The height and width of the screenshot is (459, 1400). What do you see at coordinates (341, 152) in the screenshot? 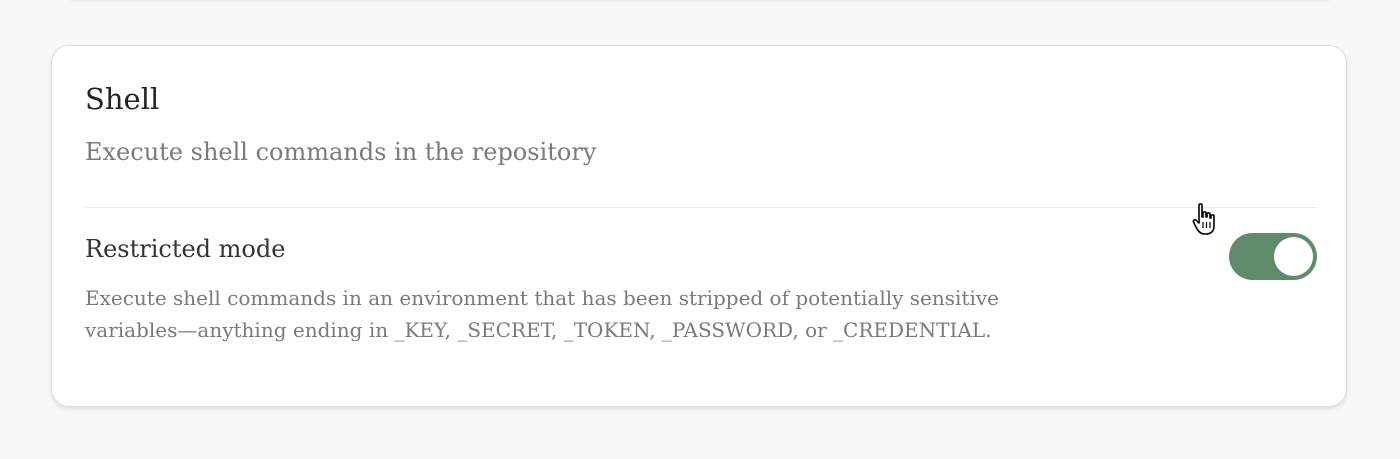
I see `tool-description: Execute shell commands in the repository` at bounding box center [341, 152].